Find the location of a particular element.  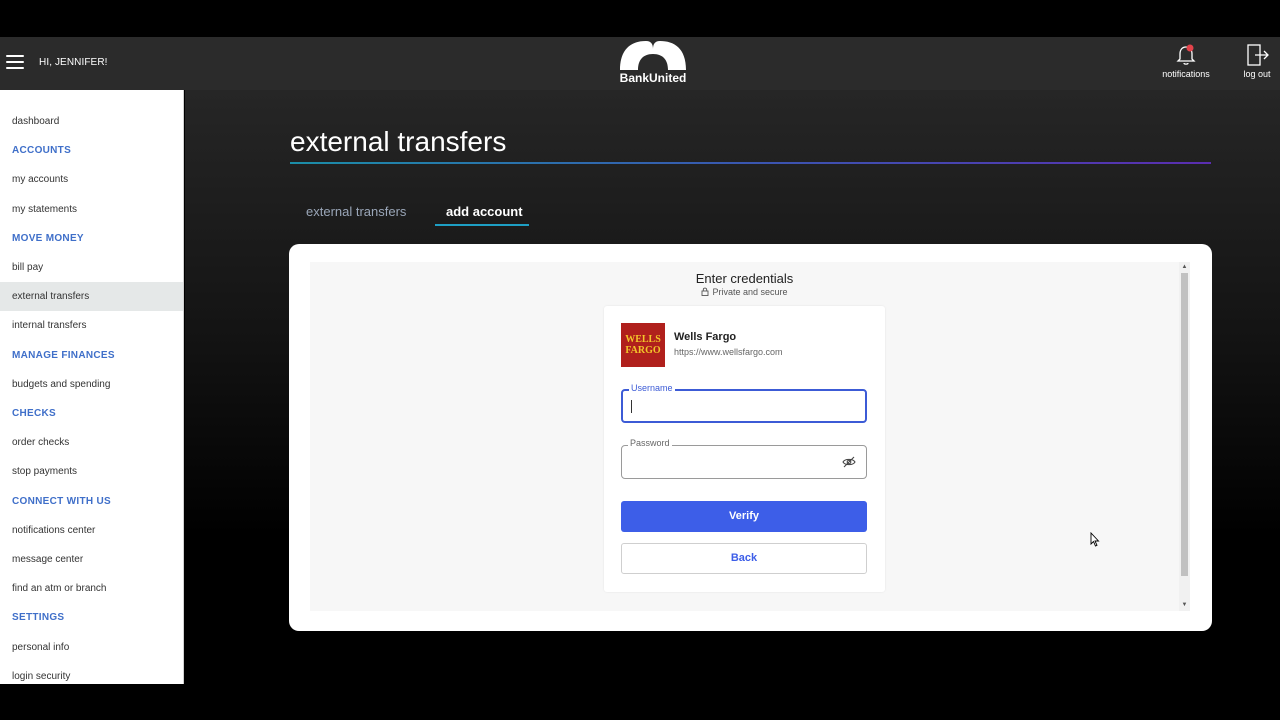

back-button: Back is located at coordinates (744, 558).